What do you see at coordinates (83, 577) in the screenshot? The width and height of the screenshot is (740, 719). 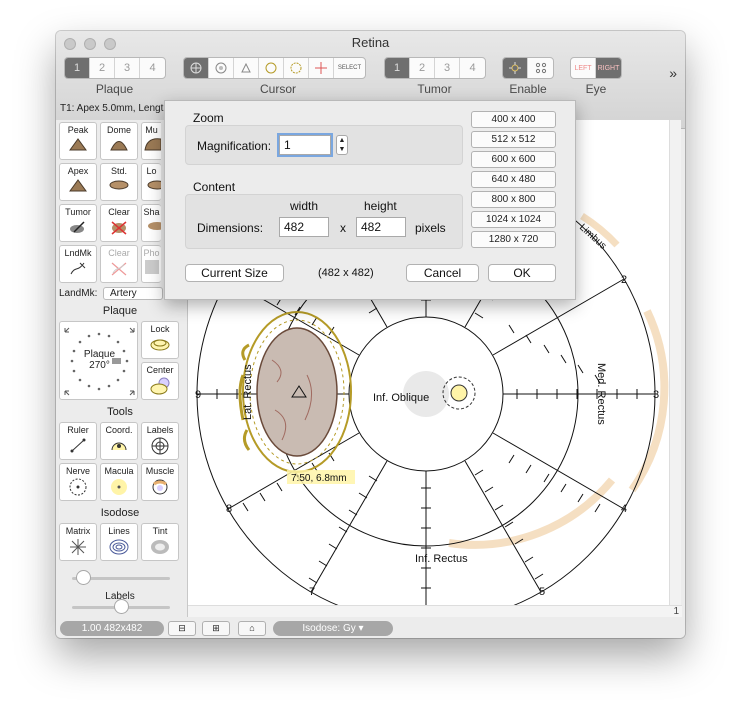 I see `isodose-slider-thumb` at bounding box center [83, 577].